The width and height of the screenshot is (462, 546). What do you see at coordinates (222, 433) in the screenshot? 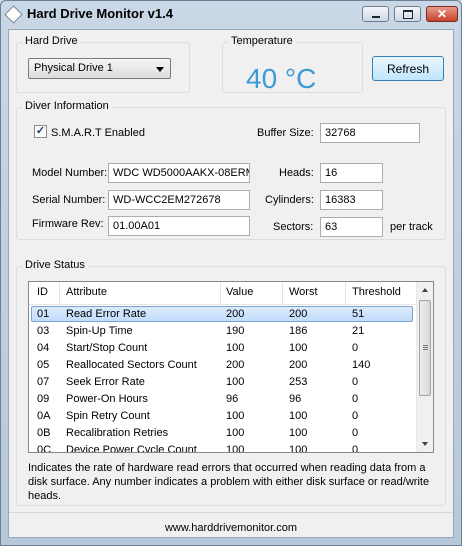
I see `table-row: 0B Recalibration Retries 100 100 0` at bounding box center [222, 433].